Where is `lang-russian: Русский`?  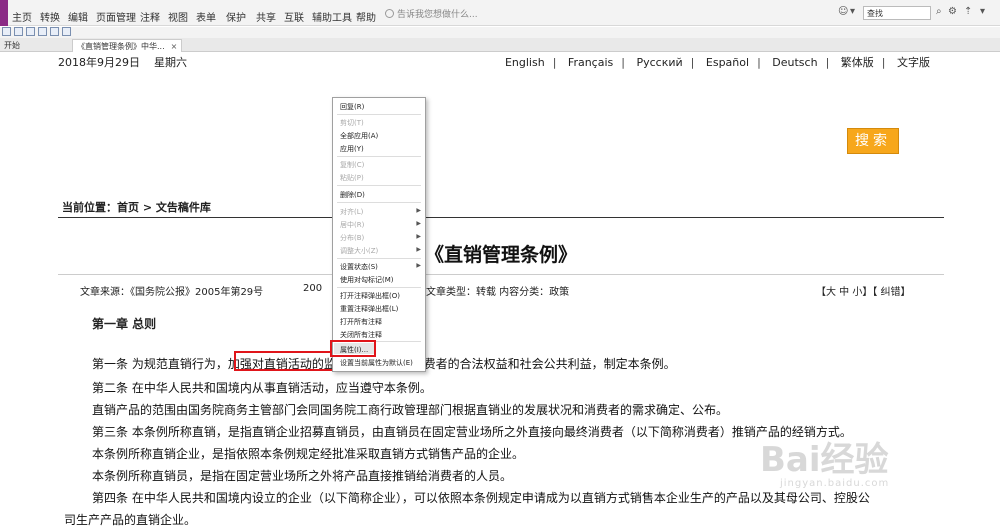 lang-russian: Русский is located at coordinates (659, 62).